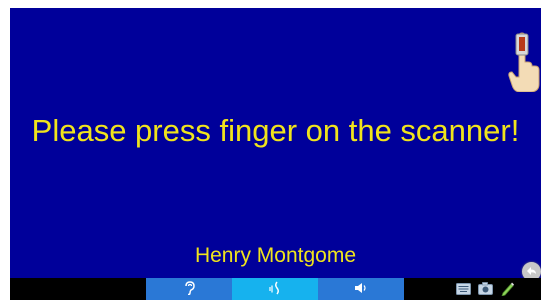  I want to click on tab-hearing, so click(189, 289).